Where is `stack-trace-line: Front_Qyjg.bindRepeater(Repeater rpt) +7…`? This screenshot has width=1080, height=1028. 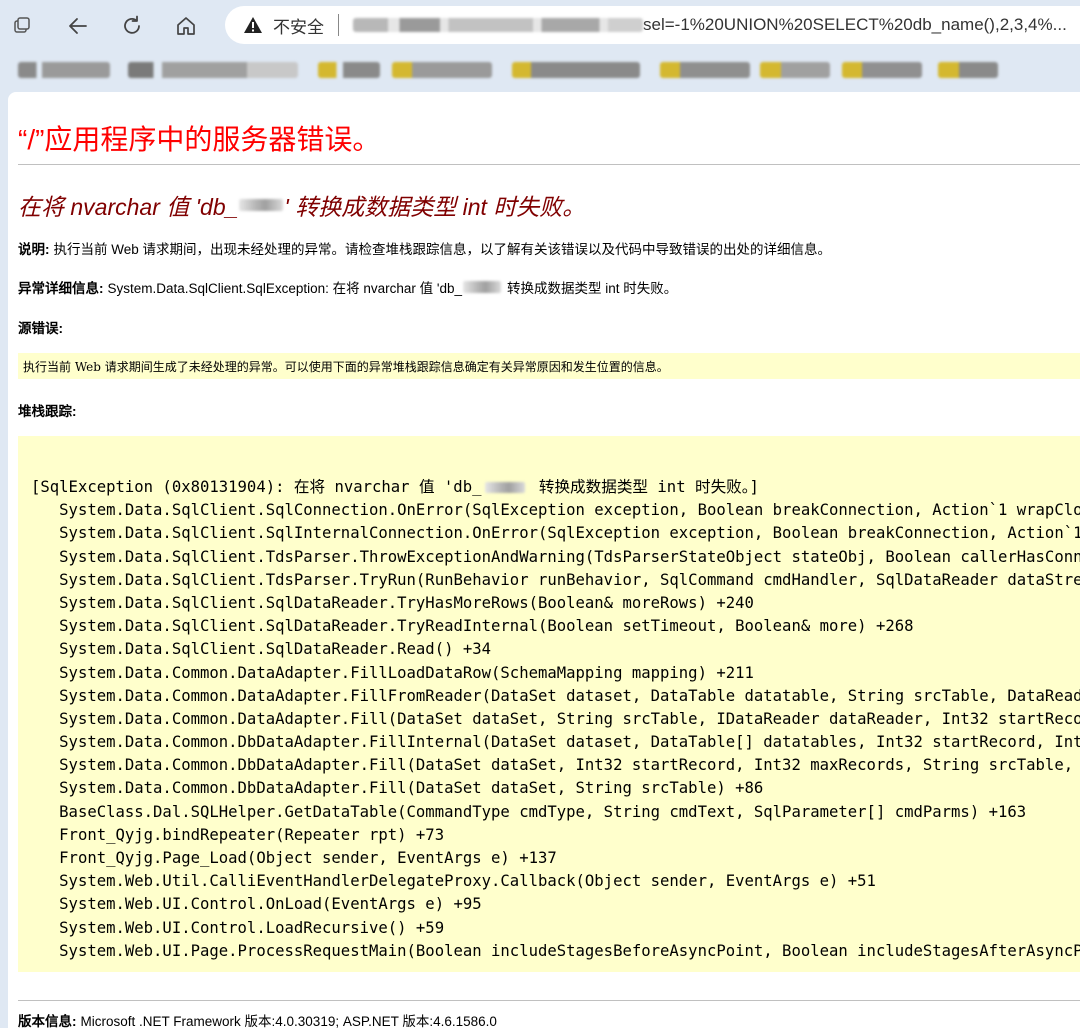
stack-trace-line: Front_Qyjg.bindRepeater(Repeater rpt) +7… is located at coordinates (238, 834).